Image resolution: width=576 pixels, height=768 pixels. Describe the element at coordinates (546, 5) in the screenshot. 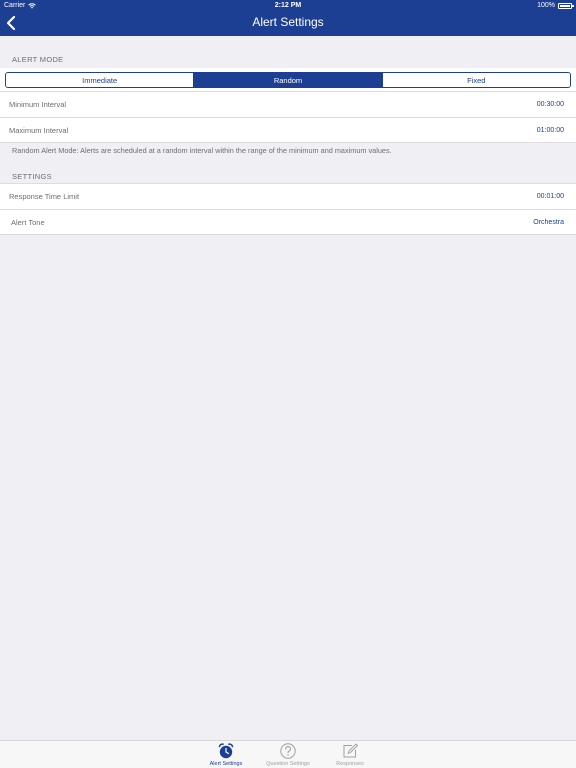

I see `battery-percent: 100%` at that location.